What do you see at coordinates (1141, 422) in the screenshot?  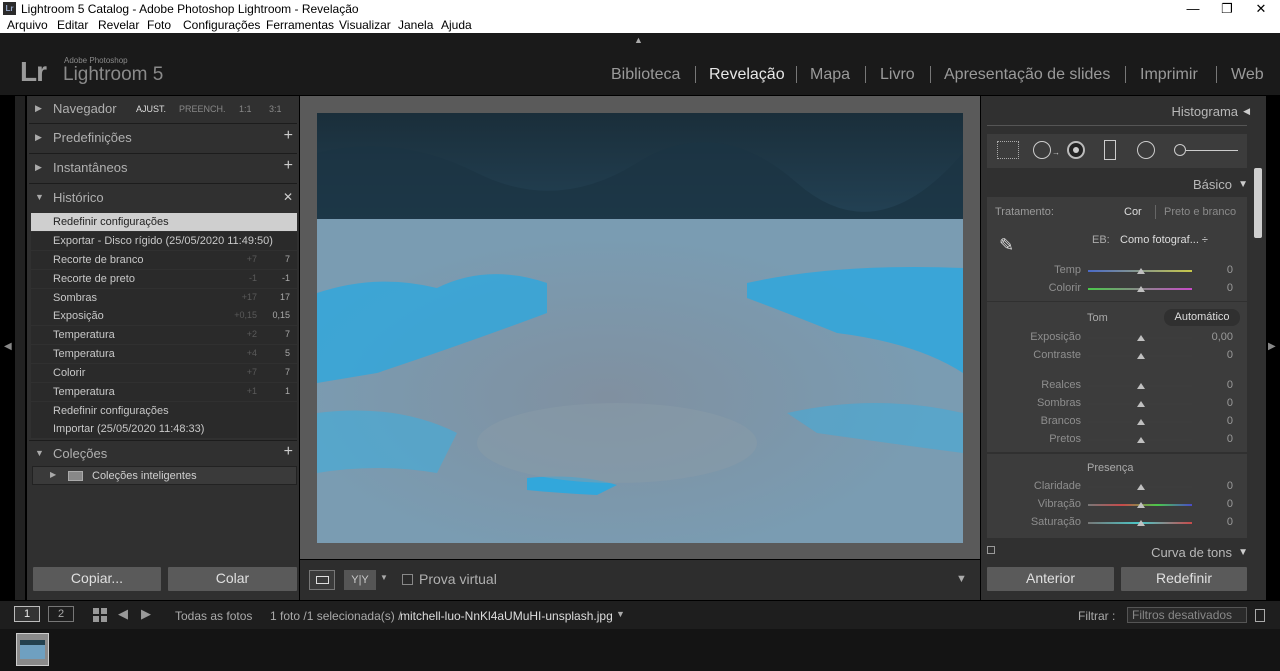 I see `whites-thumb` at bounding box center [1141, 422].